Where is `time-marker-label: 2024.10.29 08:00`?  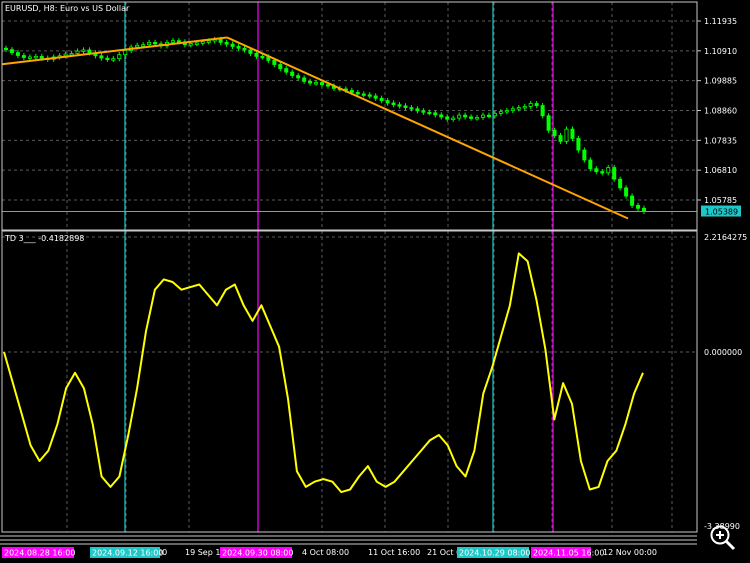 time-marker-label: 2024.10.29 08:00 is located at coordinates (494, 553).